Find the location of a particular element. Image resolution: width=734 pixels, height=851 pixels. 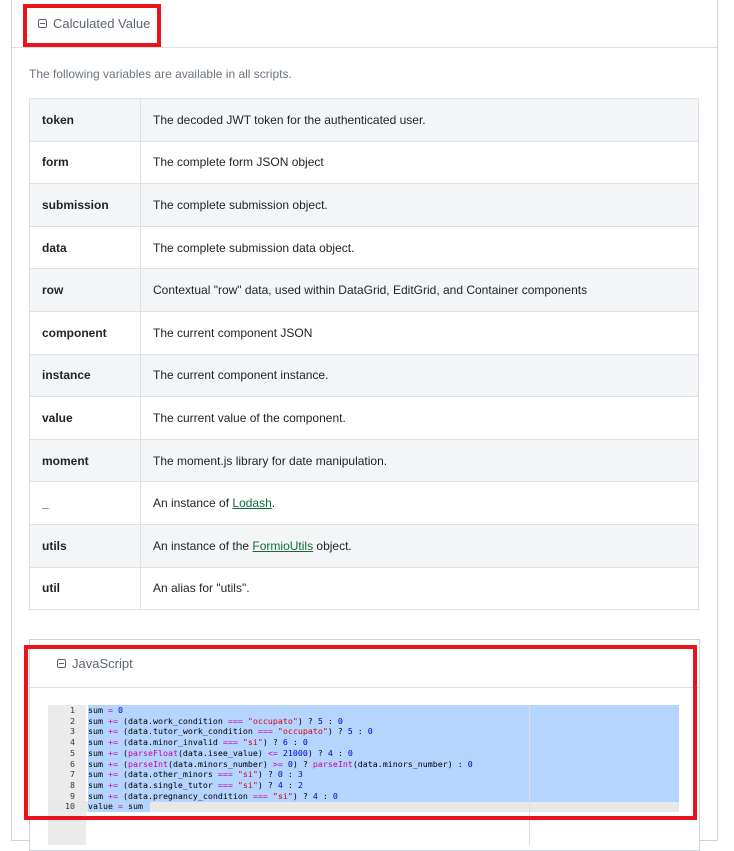

variable-description: The complete submission object. is located at coordinates (419, 205).